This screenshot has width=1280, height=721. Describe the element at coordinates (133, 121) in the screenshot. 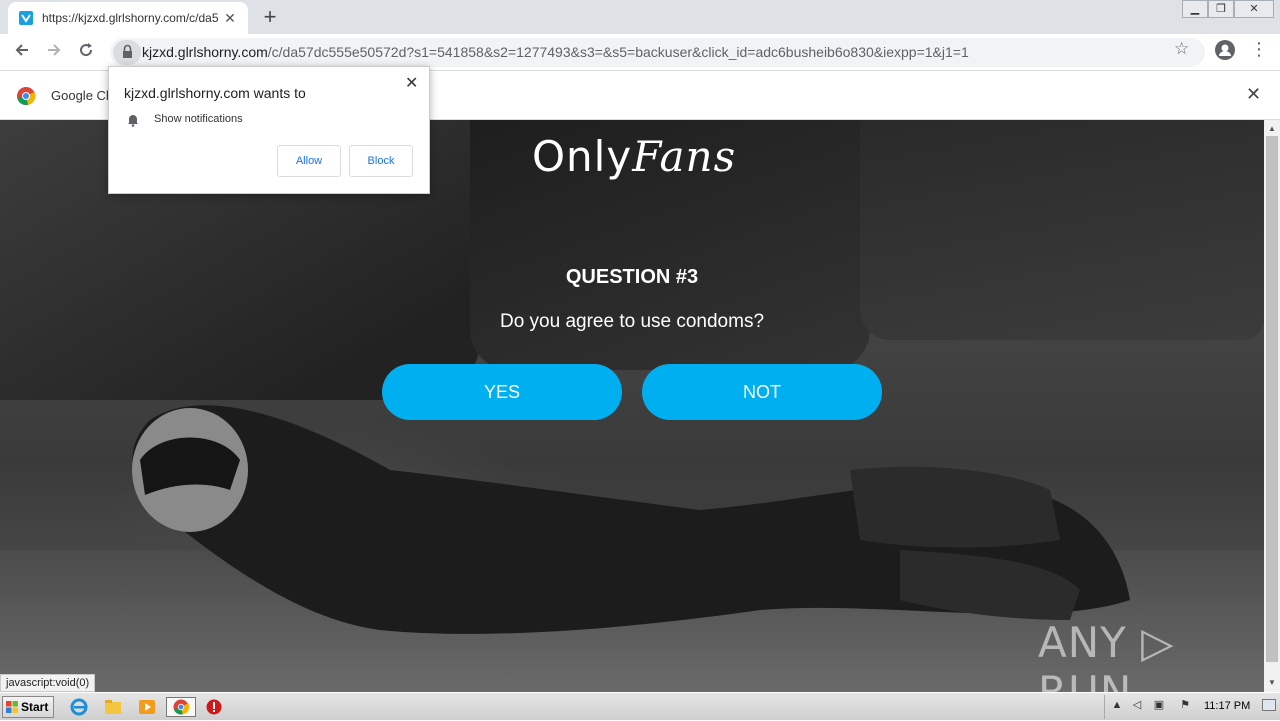

I see `bell-icon` at that location.